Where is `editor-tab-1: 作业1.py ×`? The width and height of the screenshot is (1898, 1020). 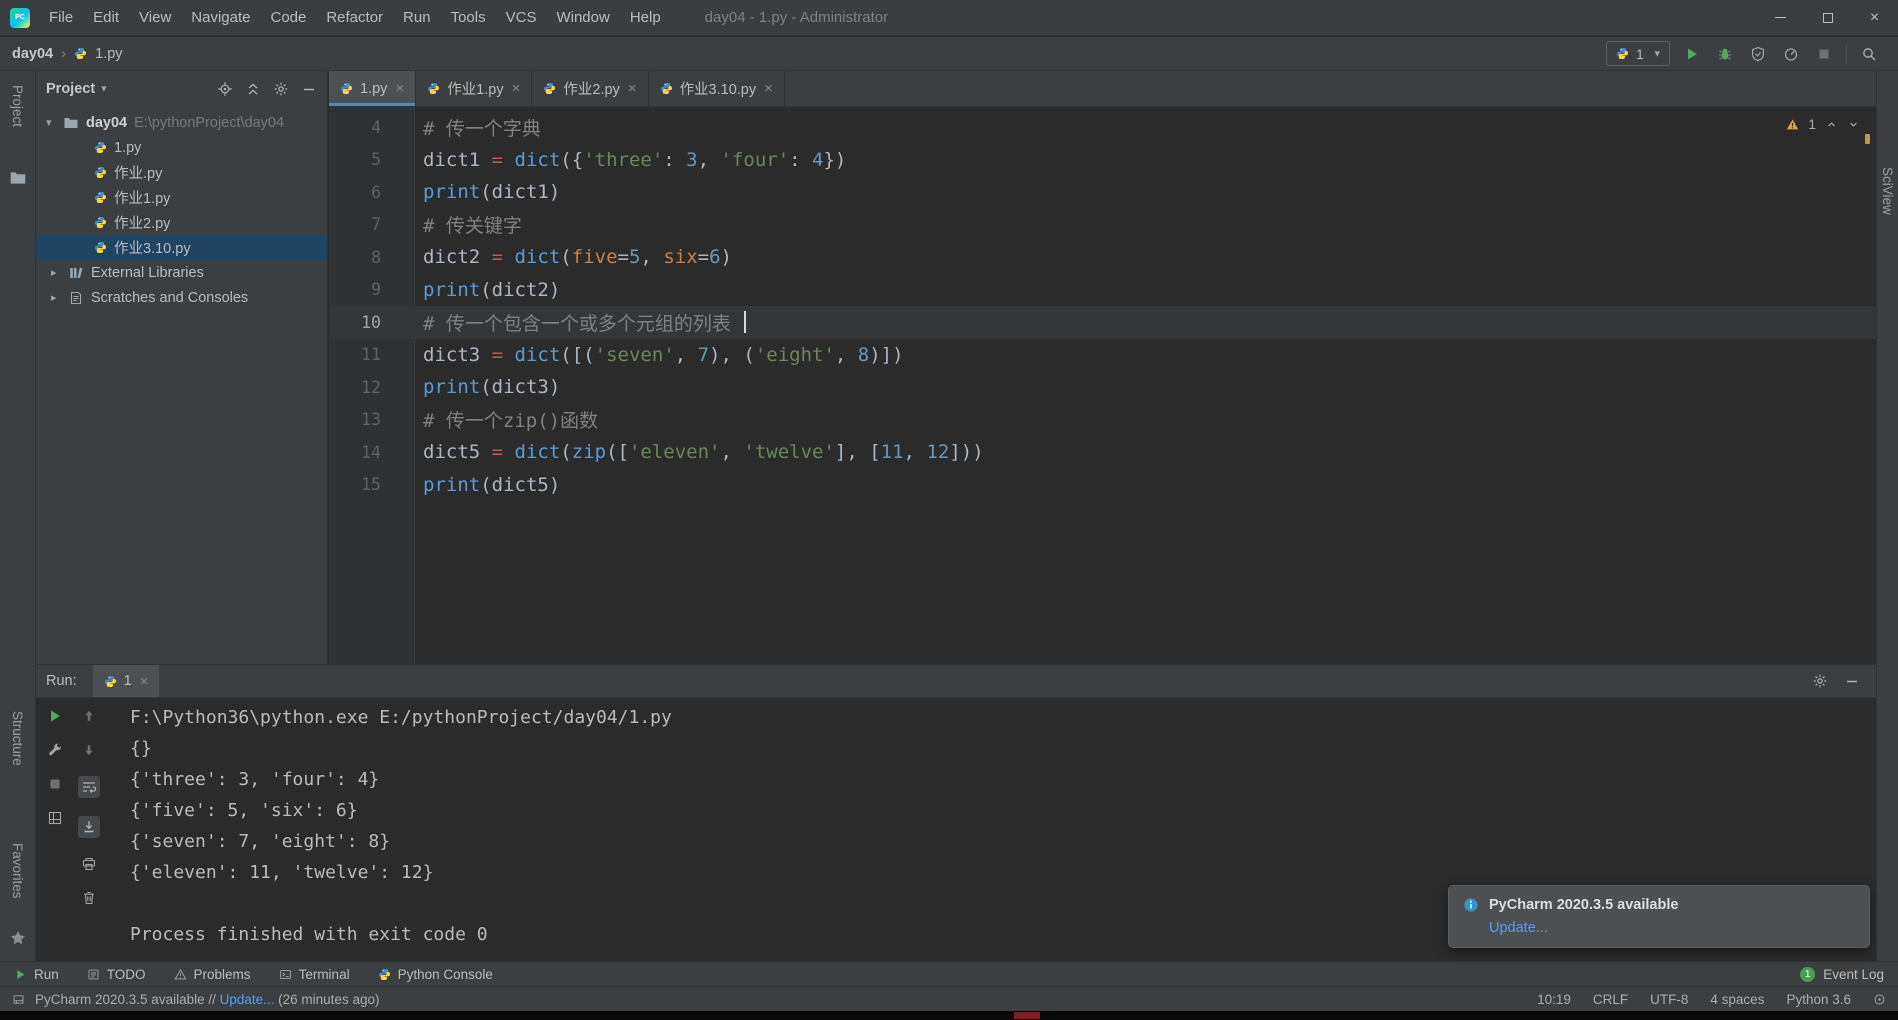
editor-tab-1: 作业1.py × is located at coordinates (474, 88).